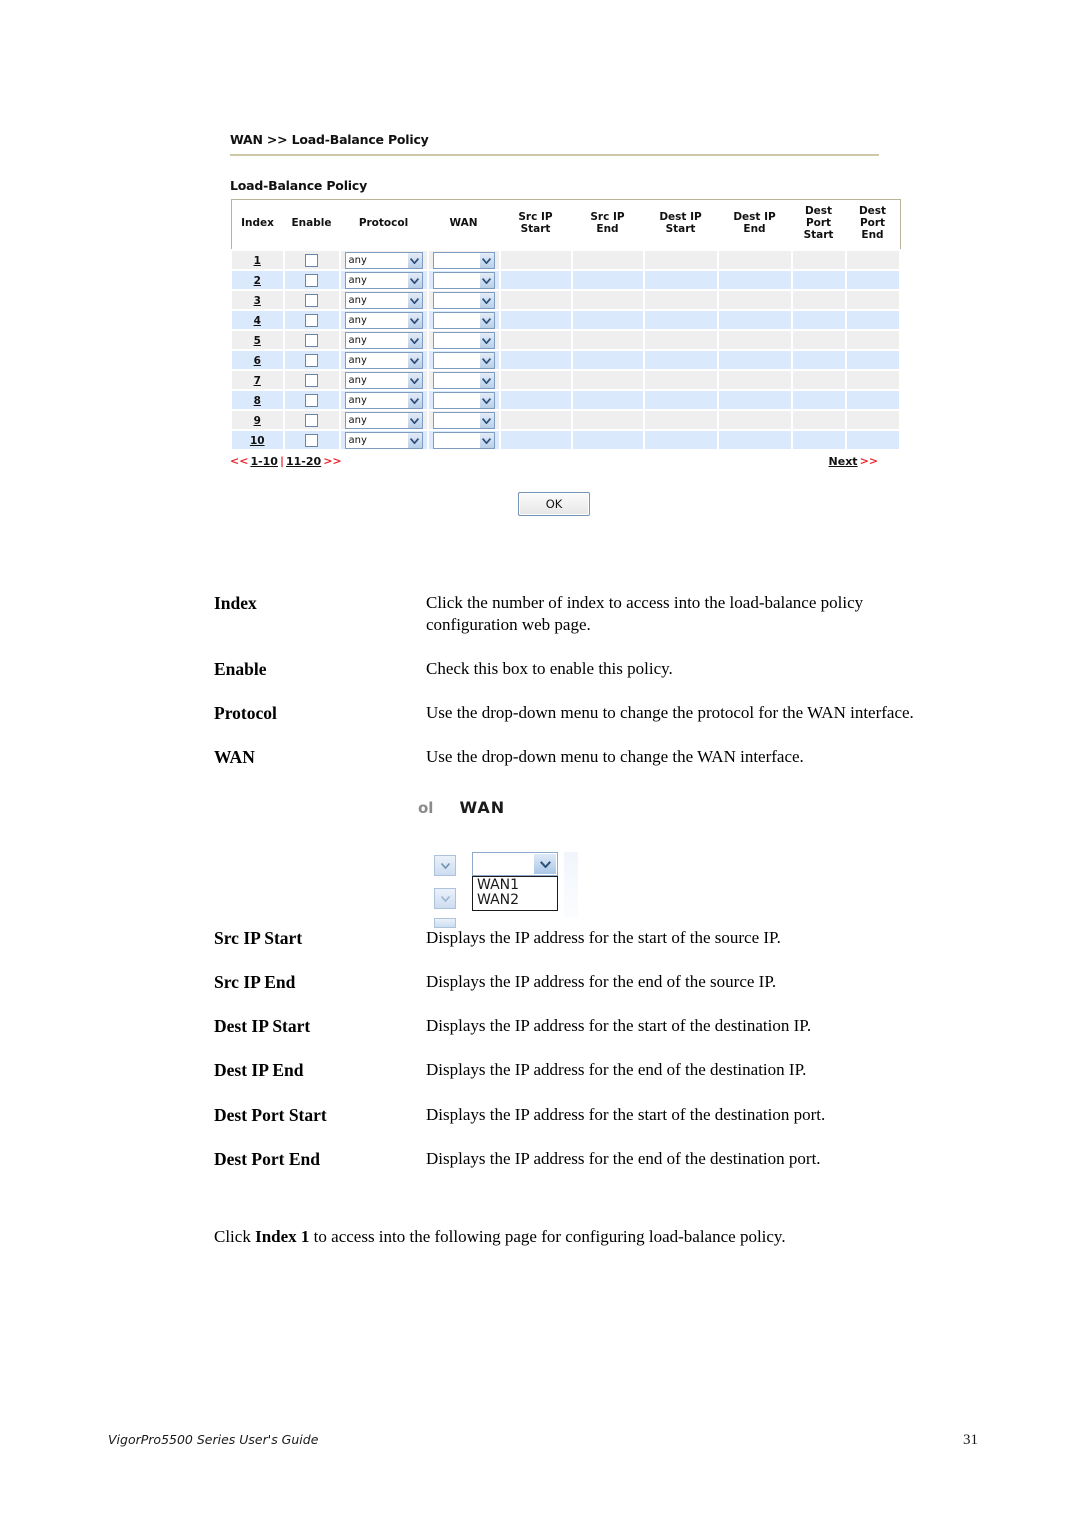 The image size is (1080, 1528). What do you see at coordinates (872, 225) in the screenshot?
I see `col-header-dest-port-end: Dest Port End` at bounding box center [872, 225].